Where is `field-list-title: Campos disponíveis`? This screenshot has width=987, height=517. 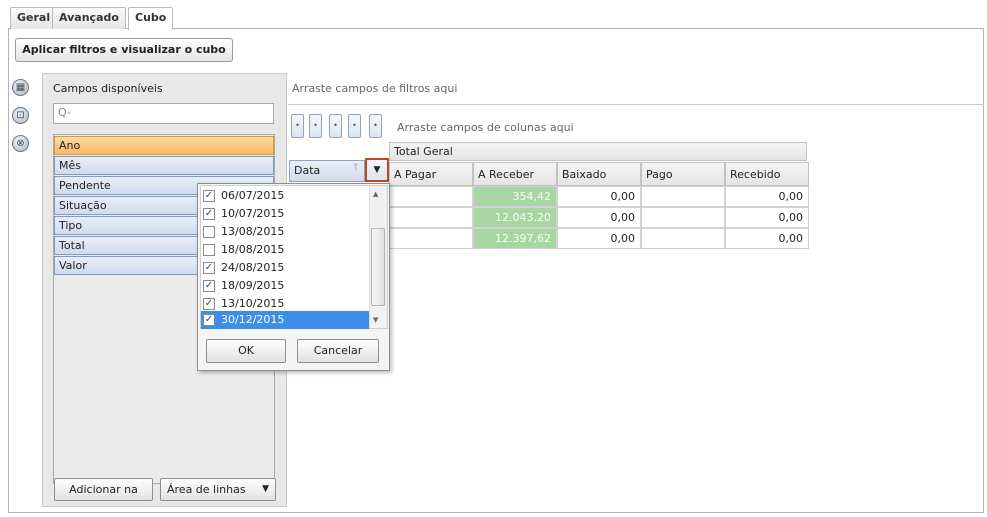
field-list-title: Campos disponíveis is located at coordinates (108, 88).